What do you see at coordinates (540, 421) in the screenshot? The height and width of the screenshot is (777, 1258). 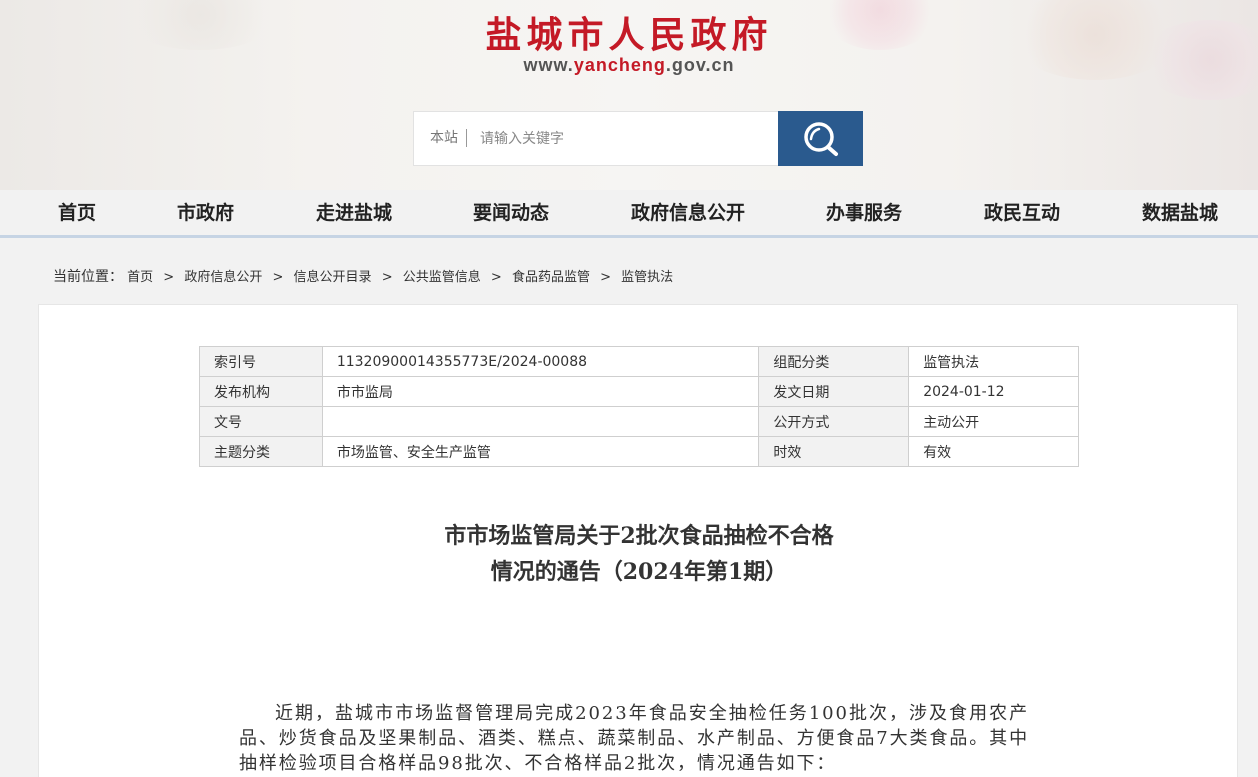 I see `meta-value-doc-number` at bounding box center [540, 421].